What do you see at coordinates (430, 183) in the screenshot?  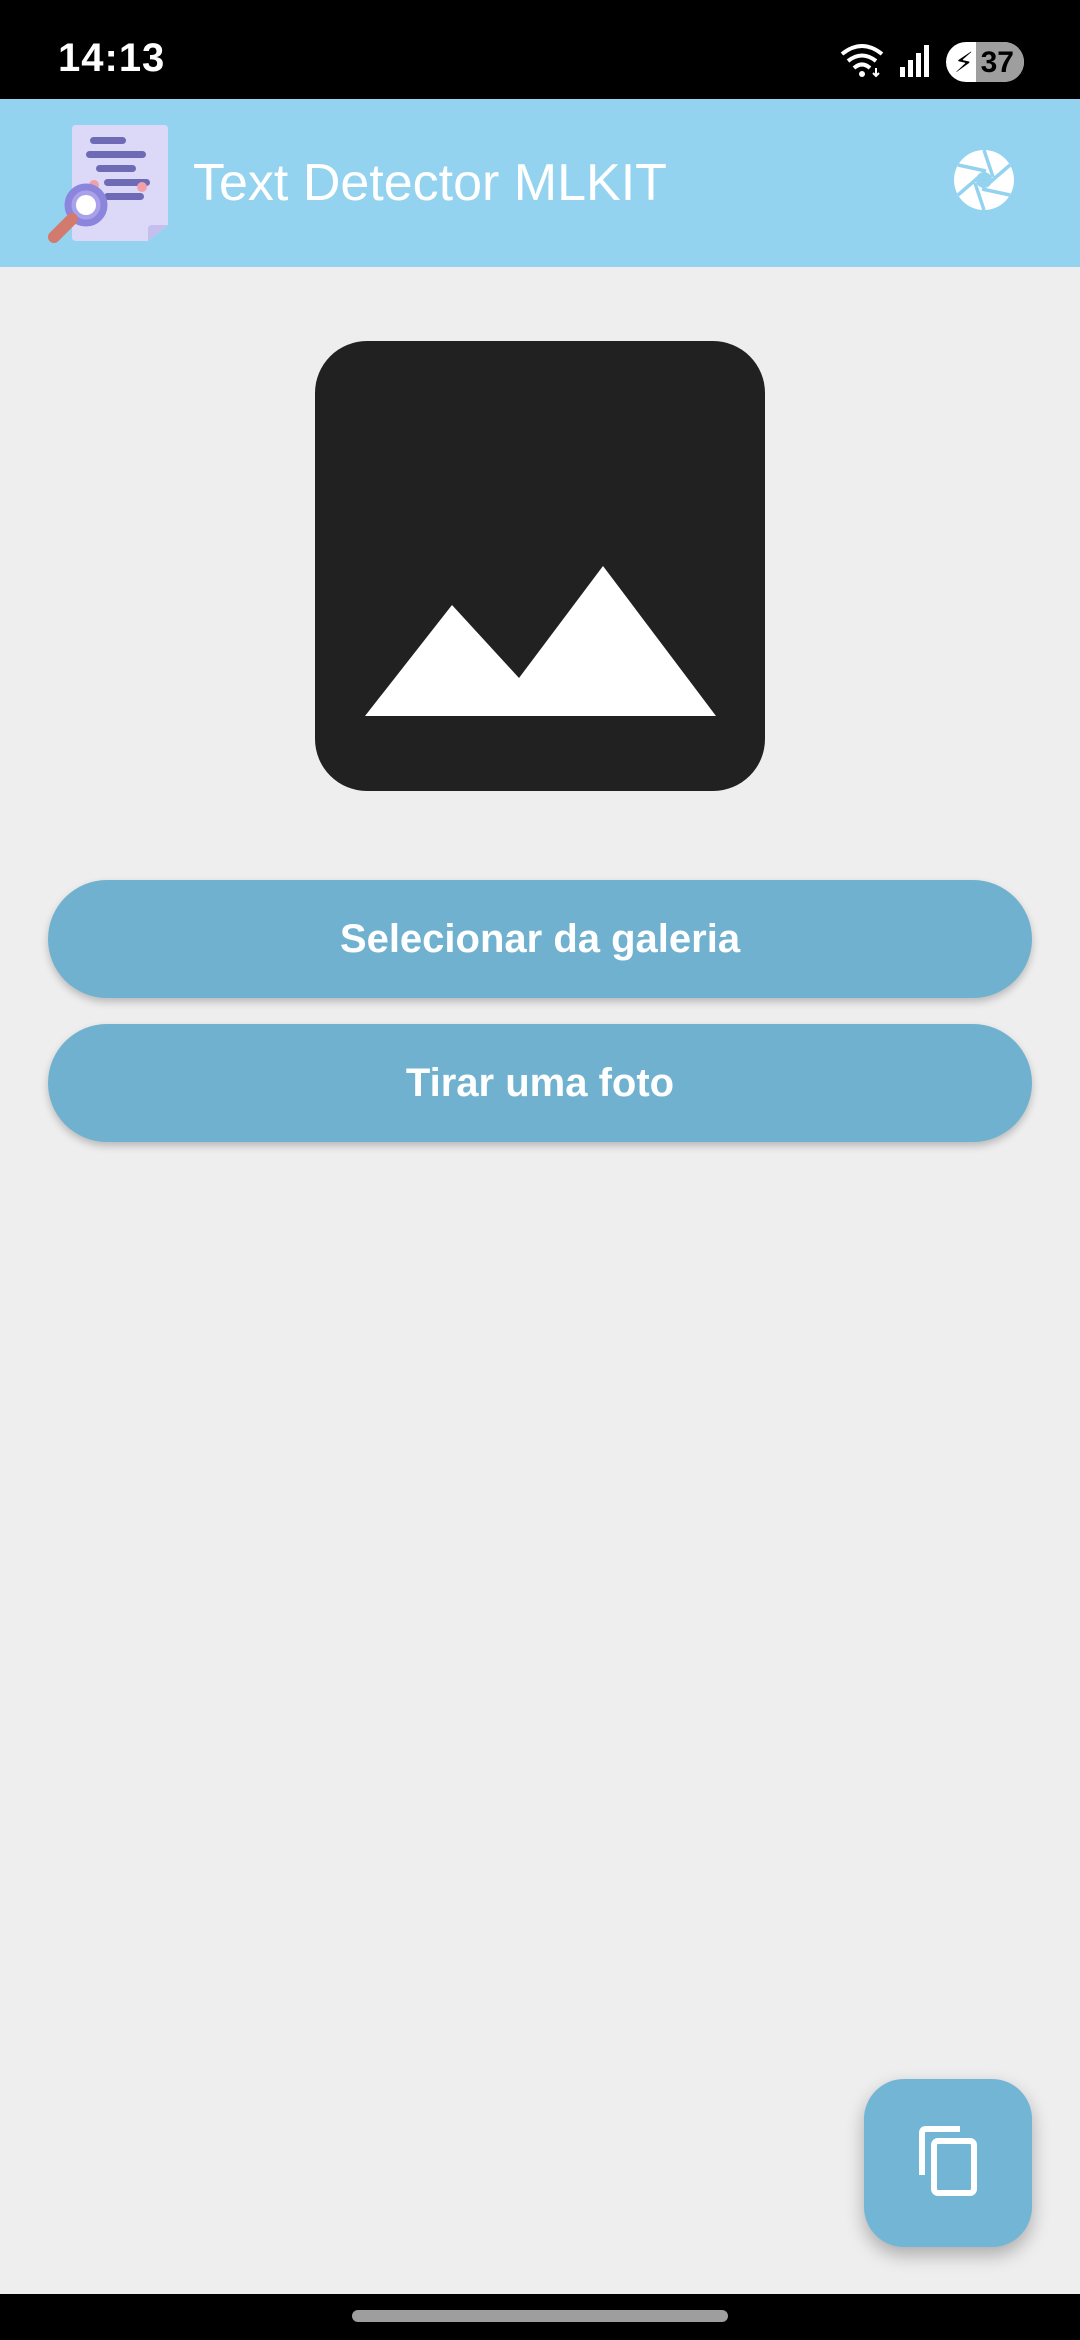 I see `app-title: Text Detector MLKIT` at bounding box center [430, 183].